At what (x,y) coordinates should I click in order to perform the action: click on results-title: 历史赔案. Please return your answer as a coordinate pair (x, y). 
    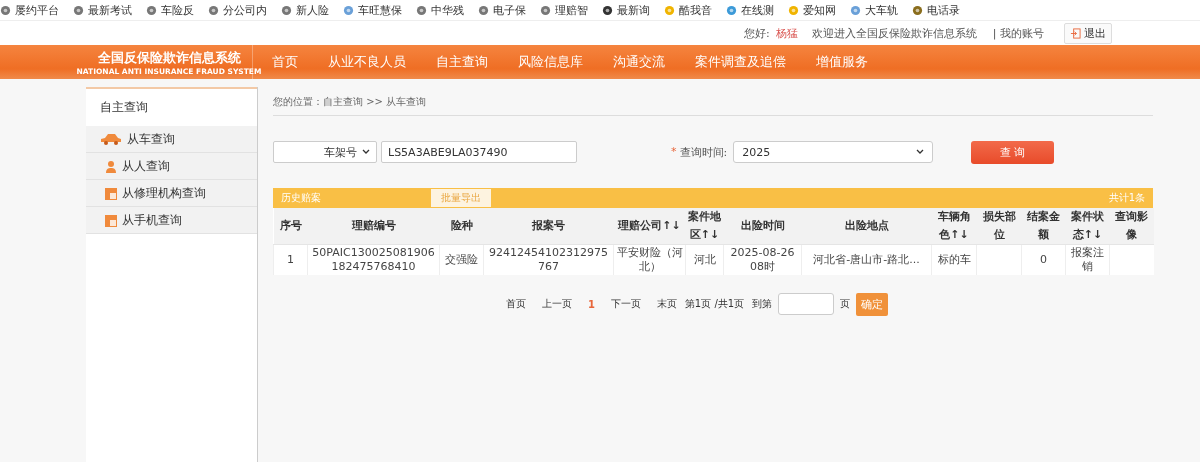
    Looking at the image, I should click on (301, 198).